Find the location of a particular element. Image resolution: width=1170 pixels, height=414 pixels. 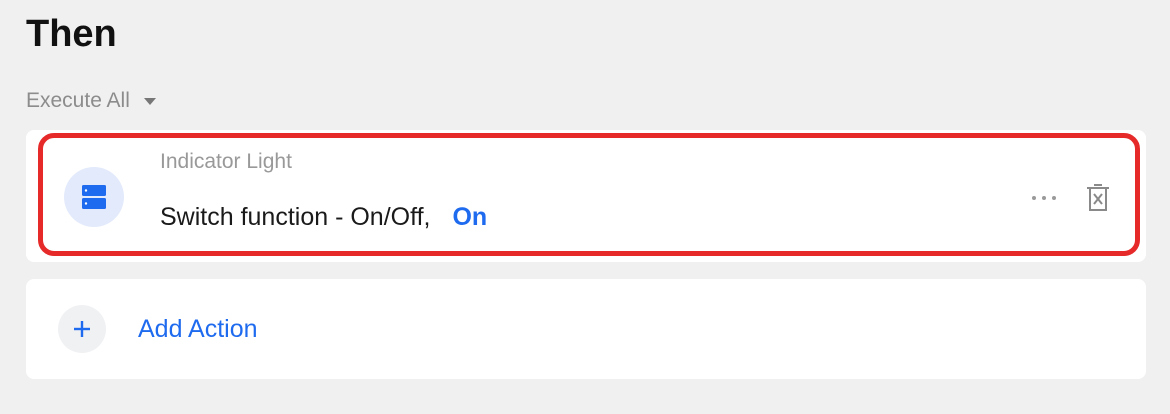

delete-button is located at coordinates (1098, 198).